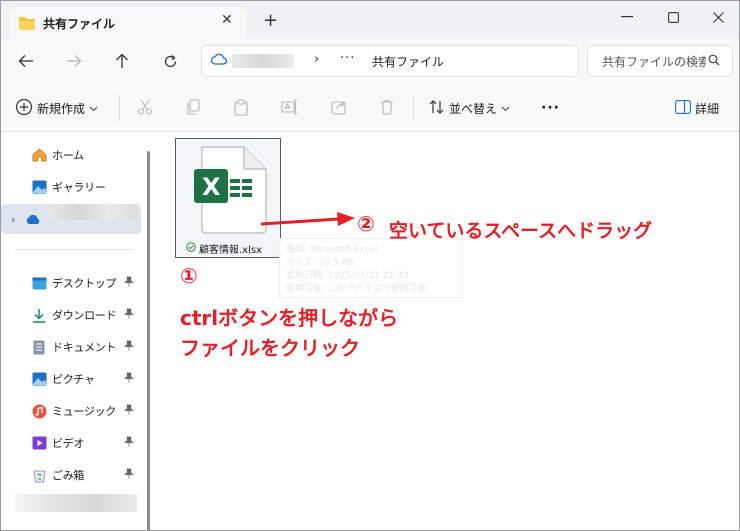 Image resolution: width=740 pixels, height=531 pixels. Describe the element at coordinates (73, 379) in the screenshot. I see `sidebar-item-label: ピクチャ` at that location.